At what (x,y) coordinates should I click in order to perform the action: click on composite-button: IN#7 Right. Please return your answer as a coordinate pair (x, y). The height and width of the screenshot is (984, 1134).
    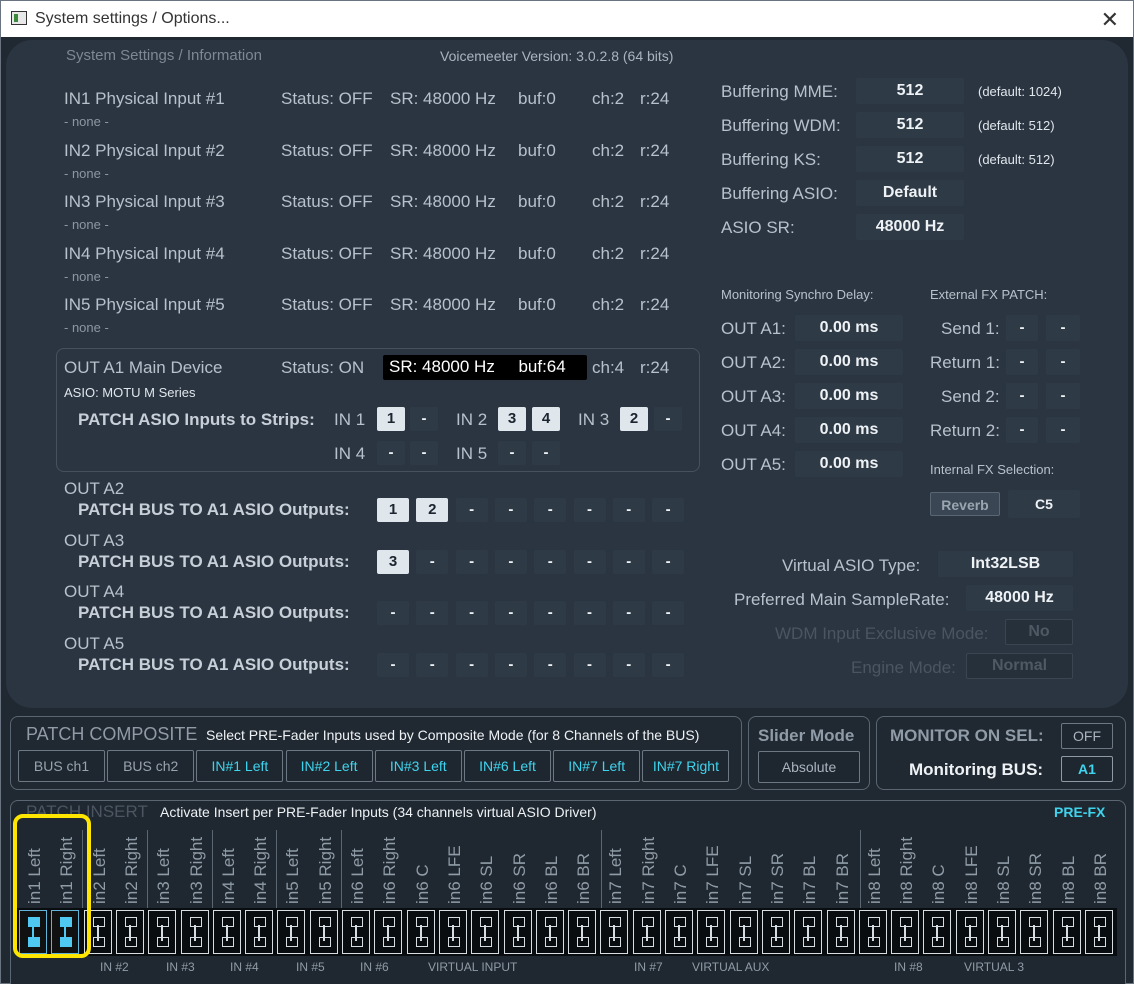
    Looking at the image, I should click on (686, 766).